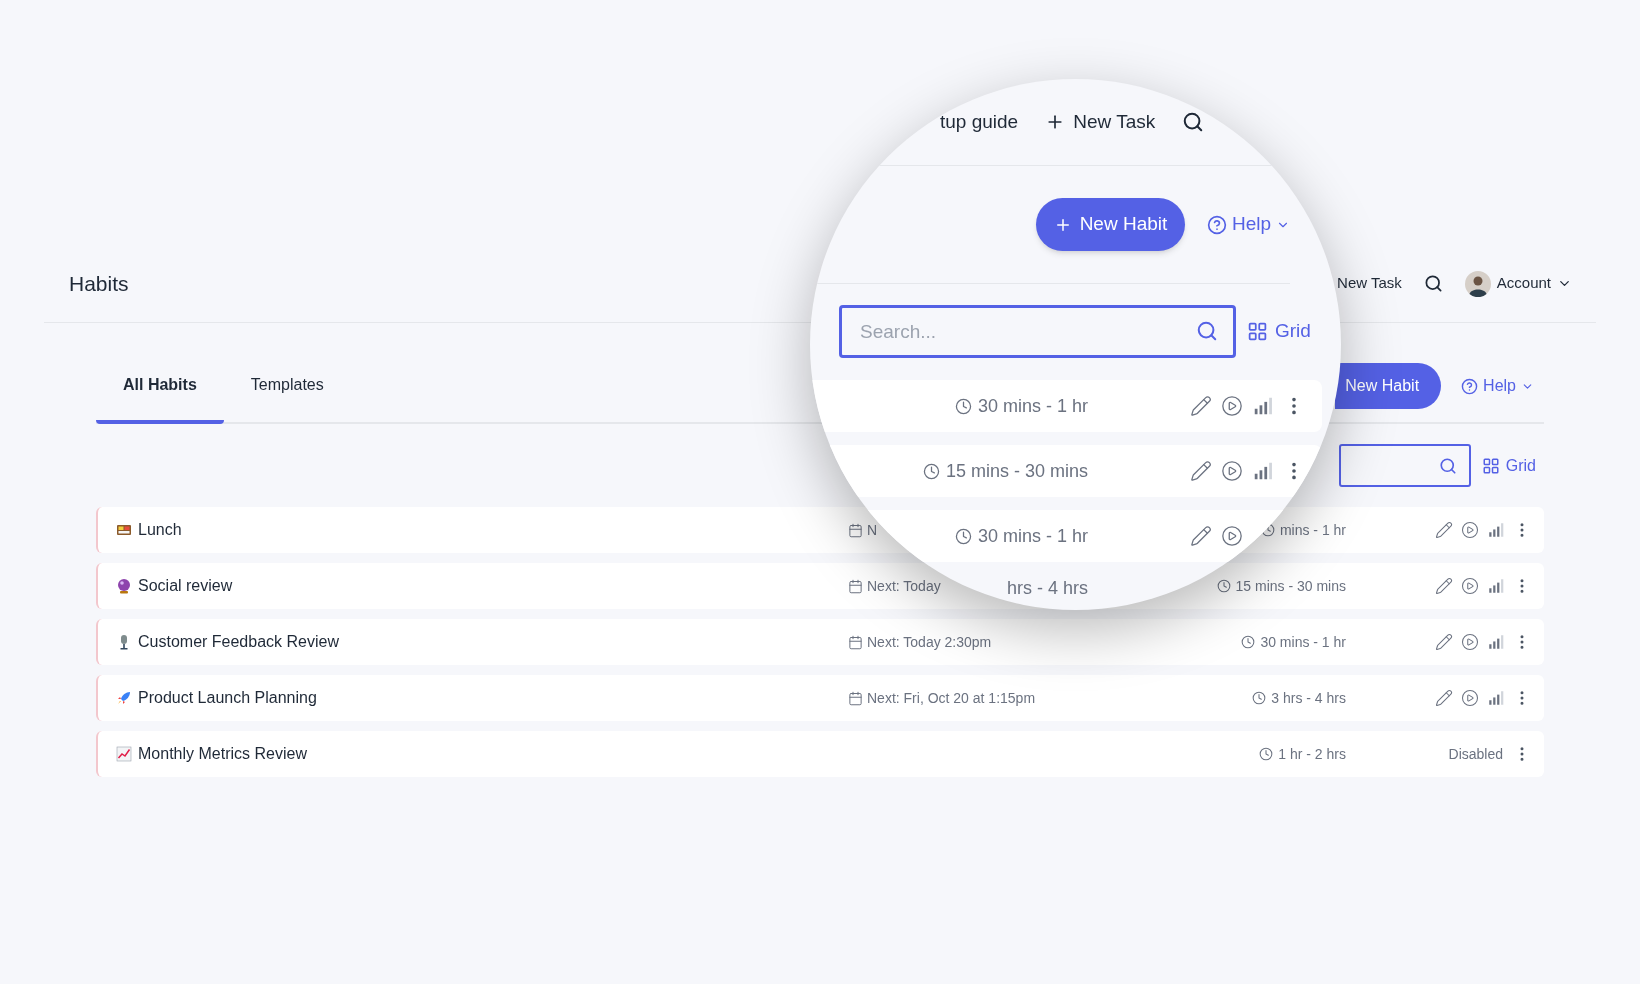 The width and height of the screenshot is (1640, 984). Describe the element at coordinates (160, 530) in the screenshot. I see `habit-name: Lunch` at that location.